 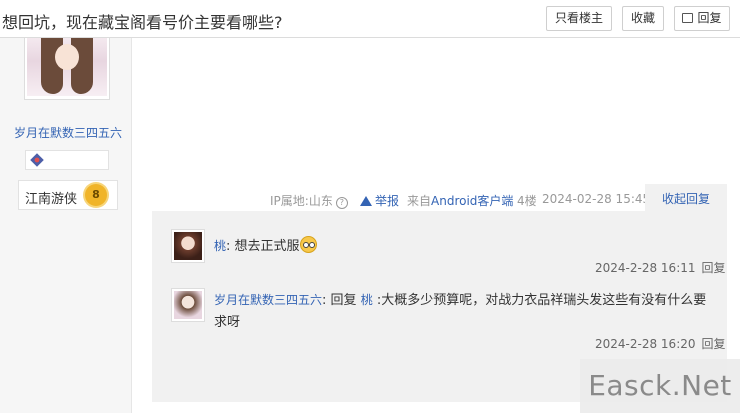 I want to click on comment-item: 桃: 想去正式服, so click(x=265, y=244).